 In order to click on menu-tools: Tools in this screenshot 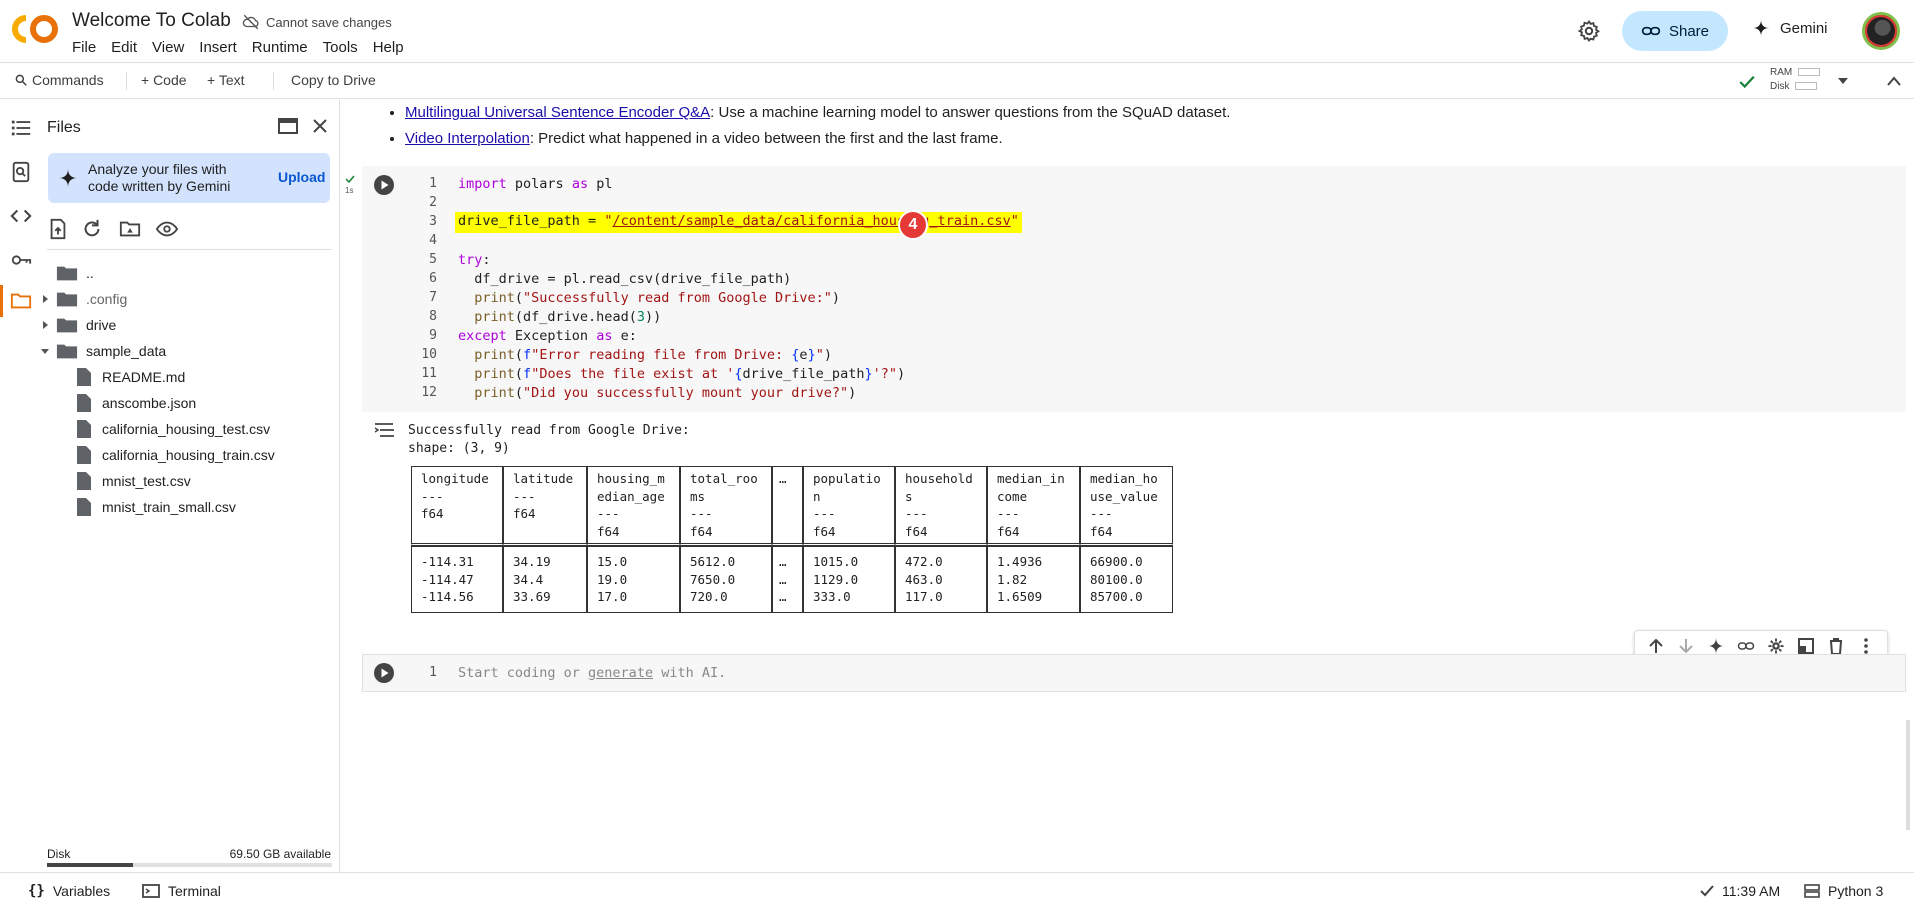, I will do `click(345, 47)`.